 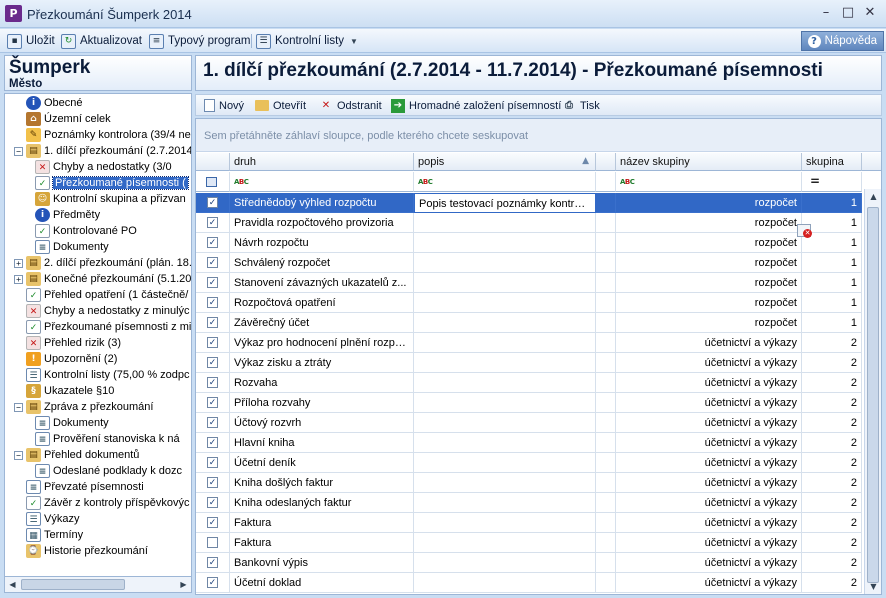 I want to click on cell-druh: Příloha rozvahy, so click(x=322, y=403).